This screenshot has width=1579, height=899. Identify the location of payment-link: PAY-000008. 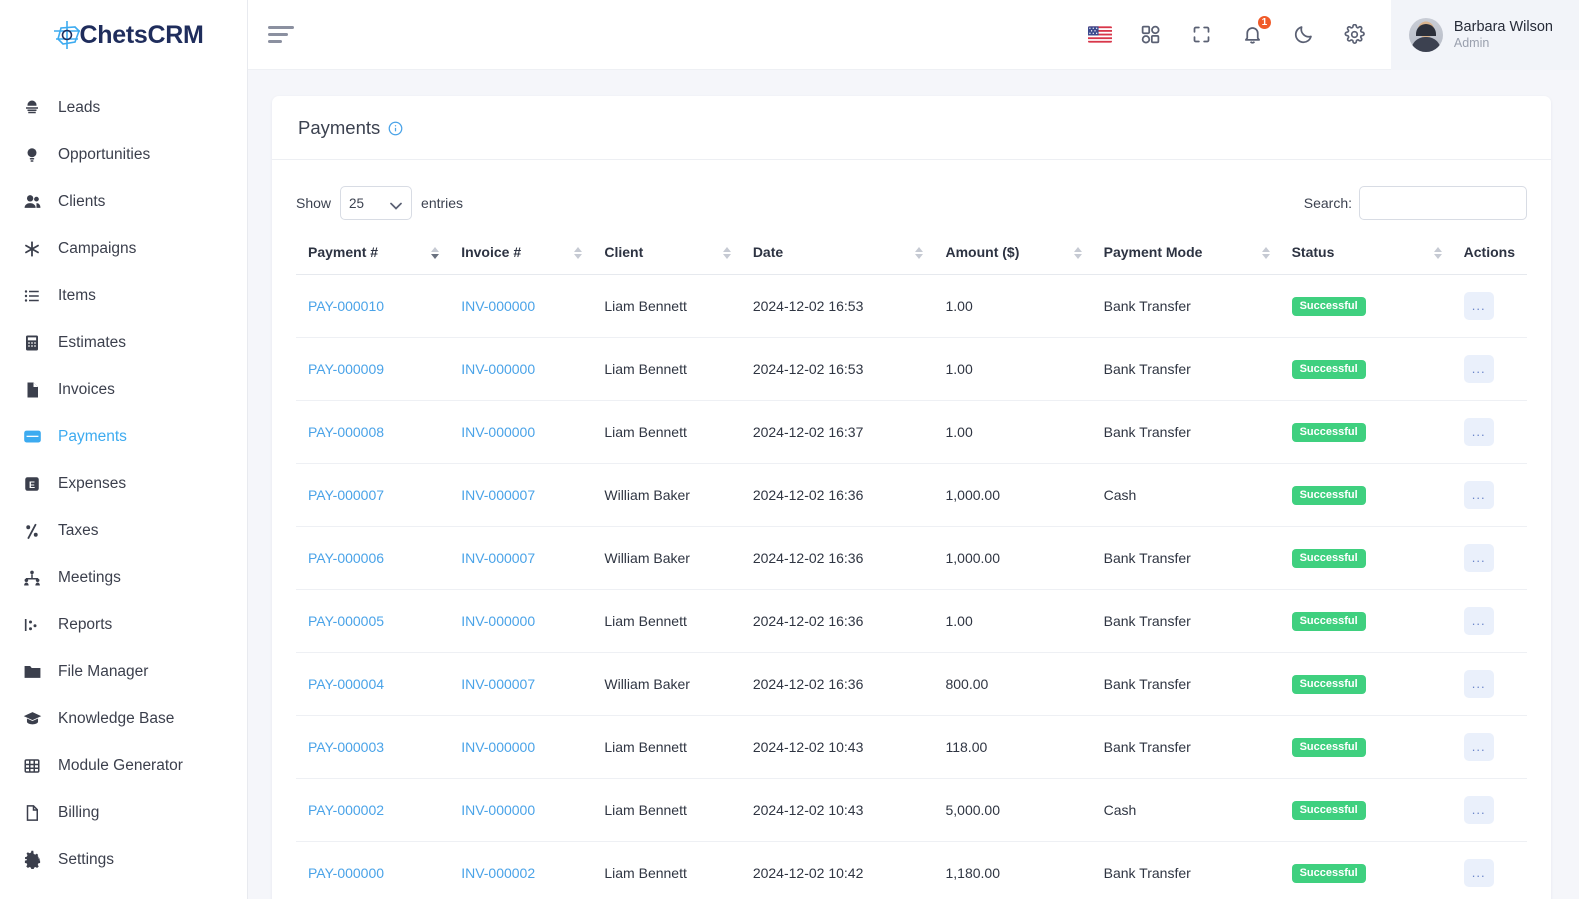
(346, 432).